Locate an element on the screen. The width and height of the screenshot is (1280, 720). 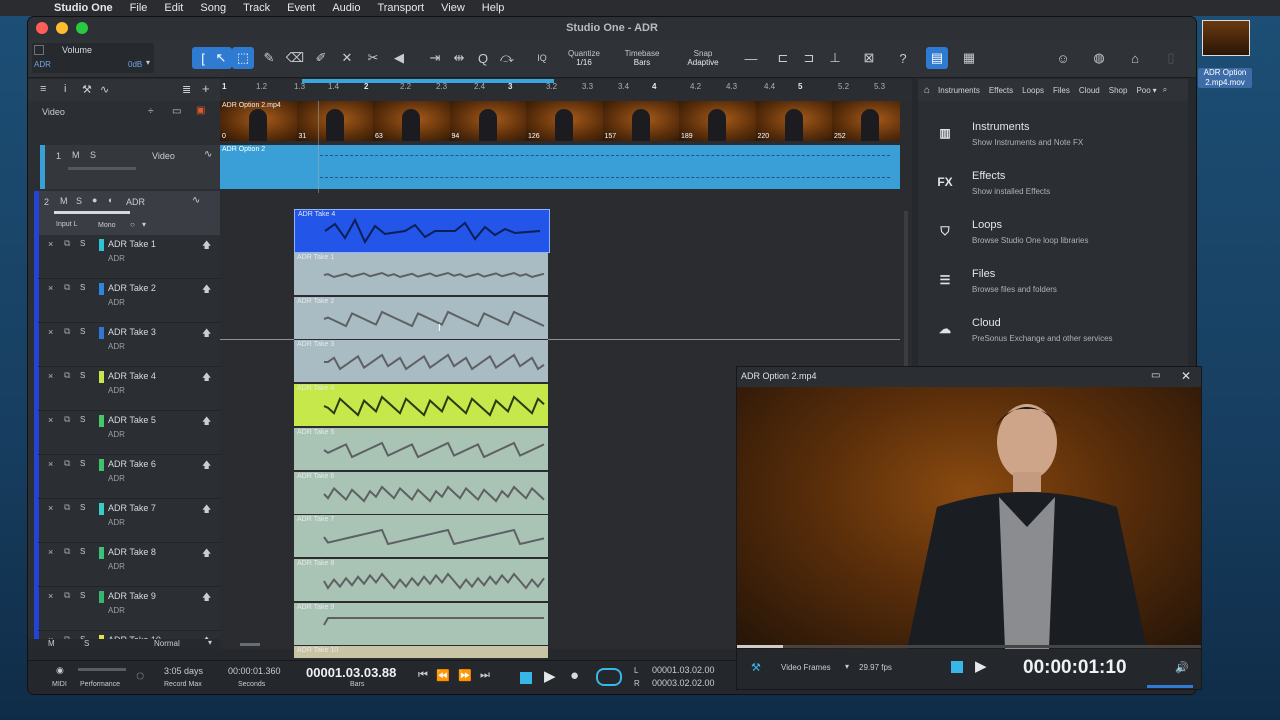
menu-help: Help is located at coordinates (493, 8).